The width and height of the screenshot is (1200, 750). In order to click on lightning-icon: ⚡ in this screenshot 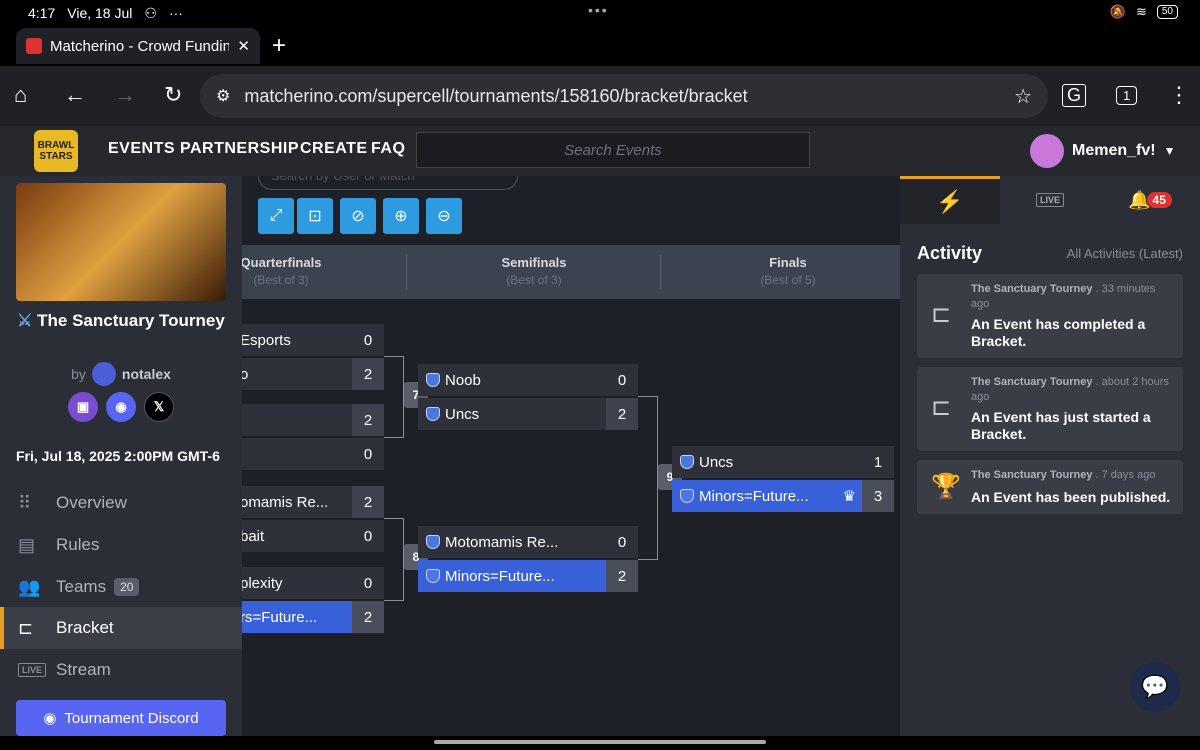, I will do `click(950, 201)`.